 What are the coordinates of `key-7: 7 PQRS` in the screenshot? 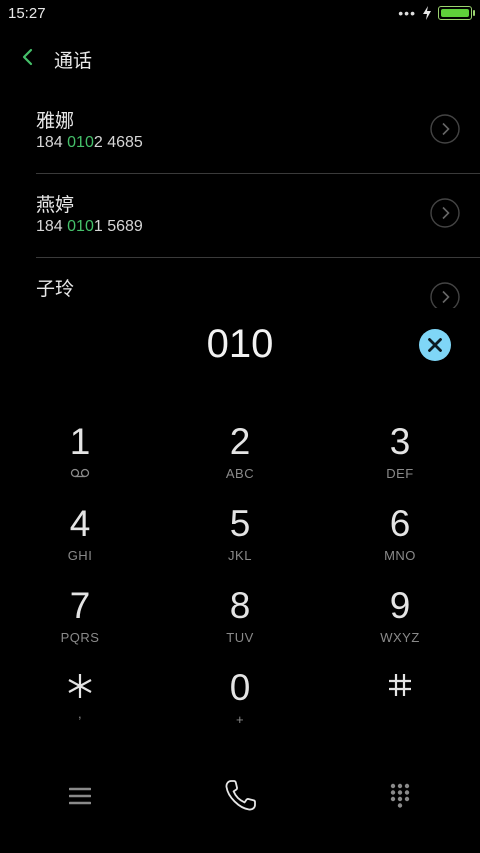 It's located at (80, 625).